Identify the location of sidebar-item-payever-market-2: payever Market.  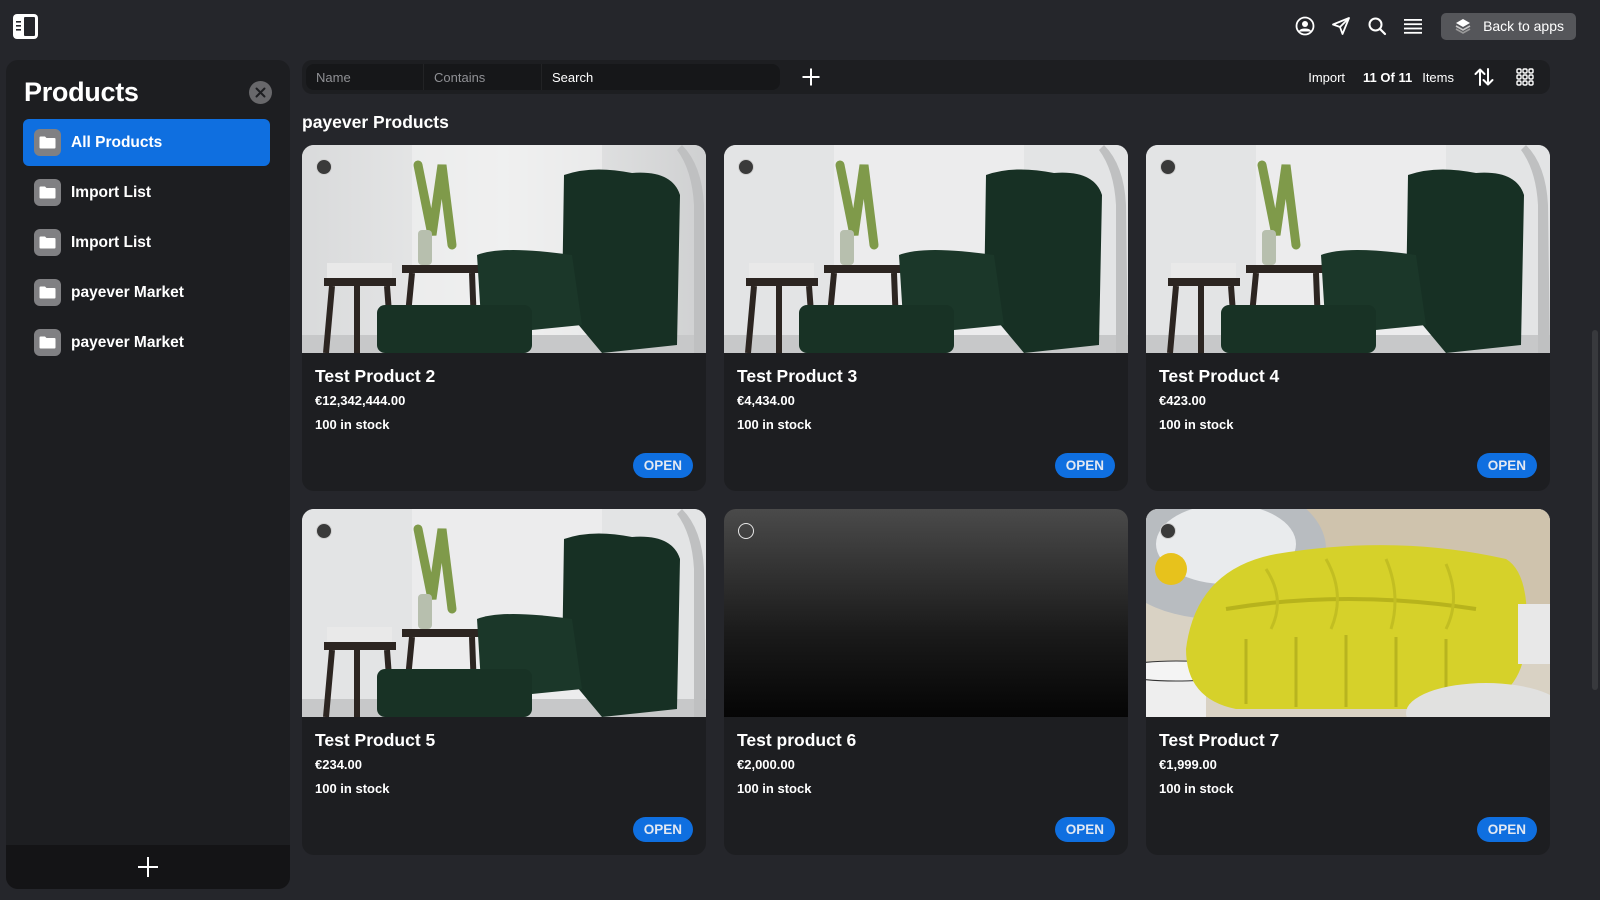
(146, 342).